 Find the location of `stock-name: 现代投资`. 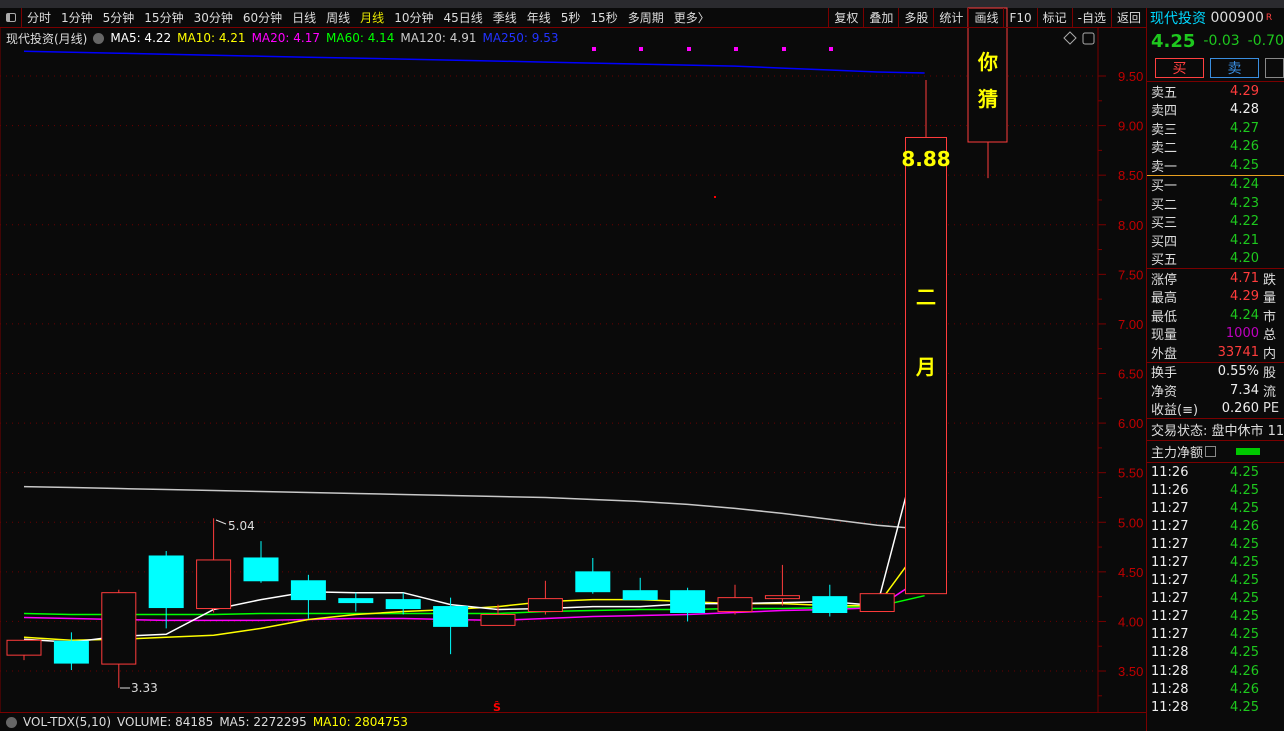

stock-name: 现代投资 is located at coordinates (1178, 19).